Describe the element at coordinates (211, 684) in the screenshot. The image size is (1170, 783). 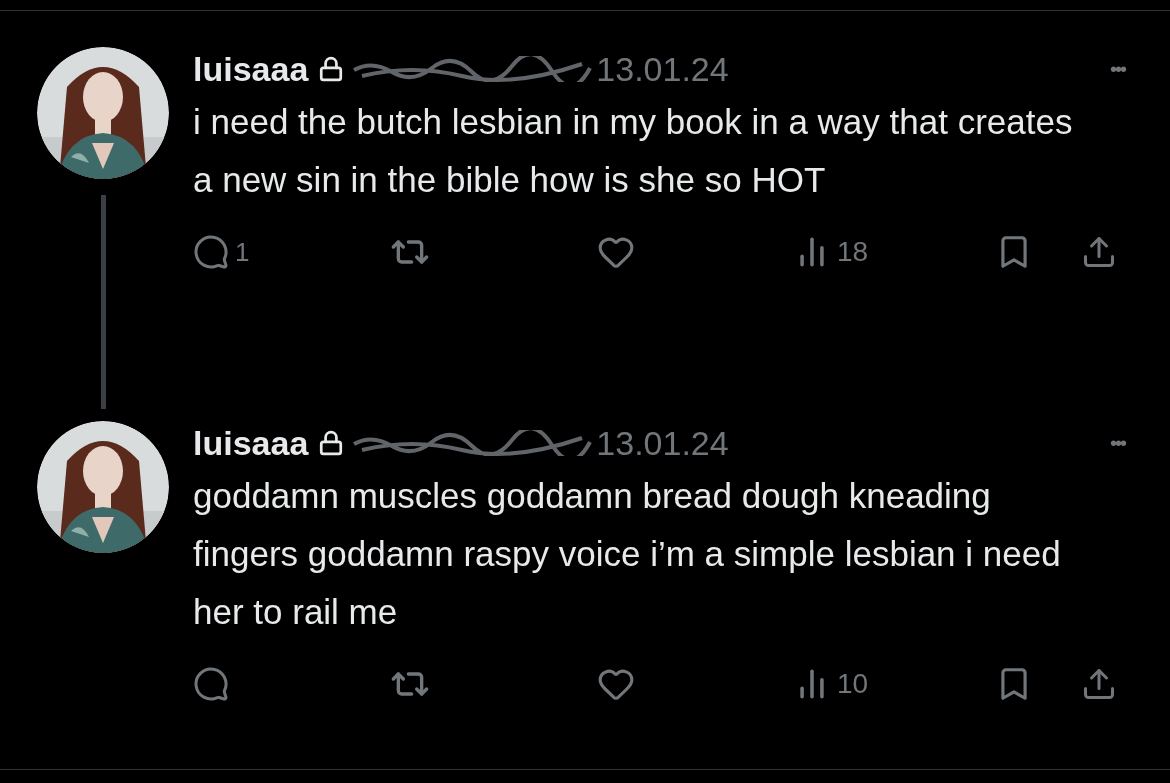
I see `reply-button` at that location.